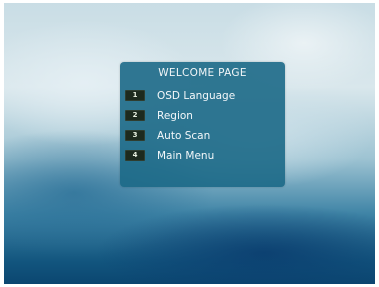 This screenshot has height=287, width=379. Describe the element at coordinates (135, 115) in the screenshot. I see `number-badge: 2` at that location.